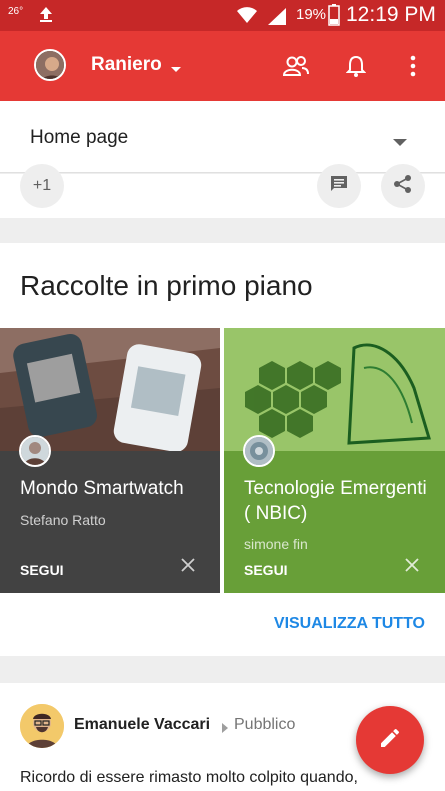  I want to click on chevron-down-icon, so click(176, 70).